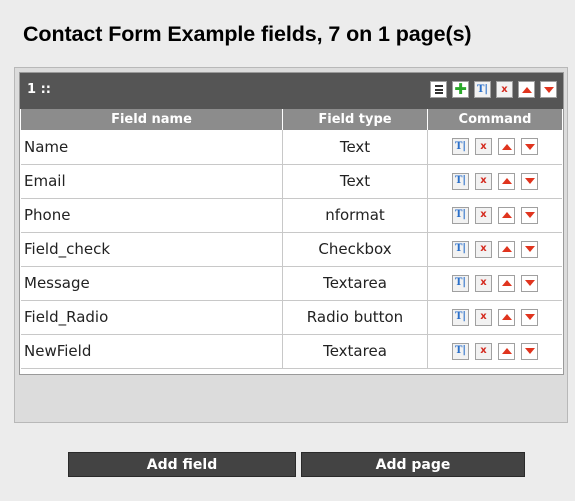 Image resolution: width=575 pixels, height=501 pixels. What do you see at coordinates (152, 249) in the screenshot?
I see `field-name-cell: Field_check` at bounding box center [152, 249].